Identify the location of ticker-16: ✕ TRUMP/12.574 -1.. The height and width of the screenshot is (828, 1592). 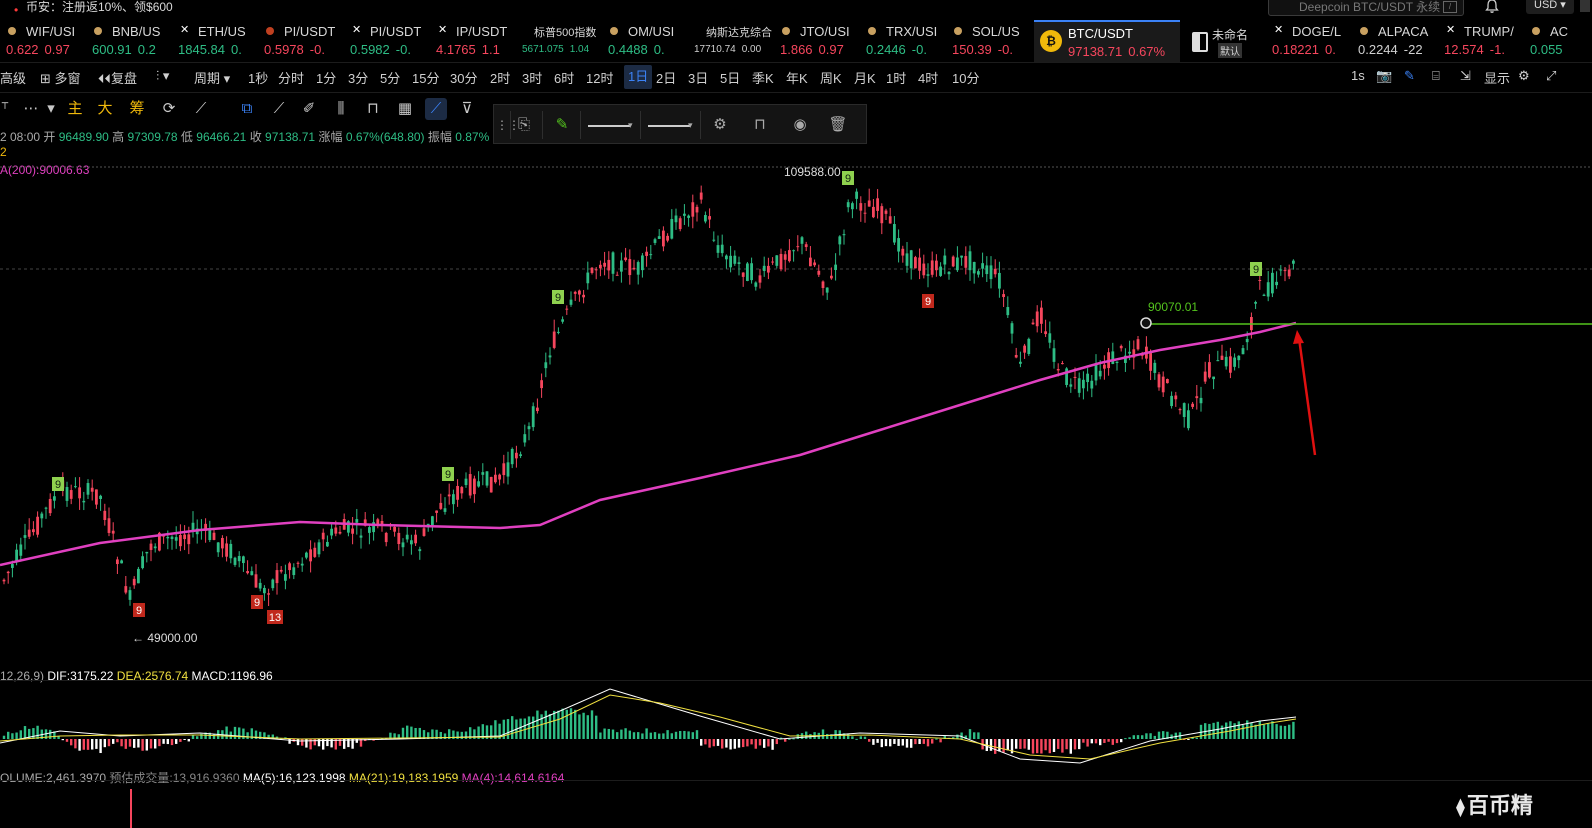
(1485, 41).